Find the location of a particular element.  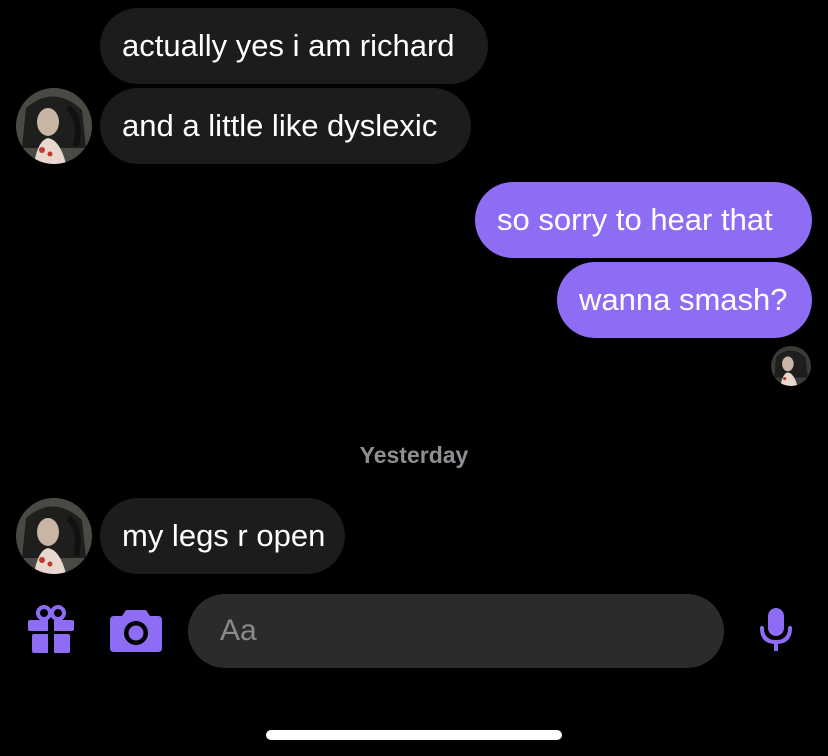

message-bubble-incoming: actually yes i am richard is located at coordinates (294, 46).